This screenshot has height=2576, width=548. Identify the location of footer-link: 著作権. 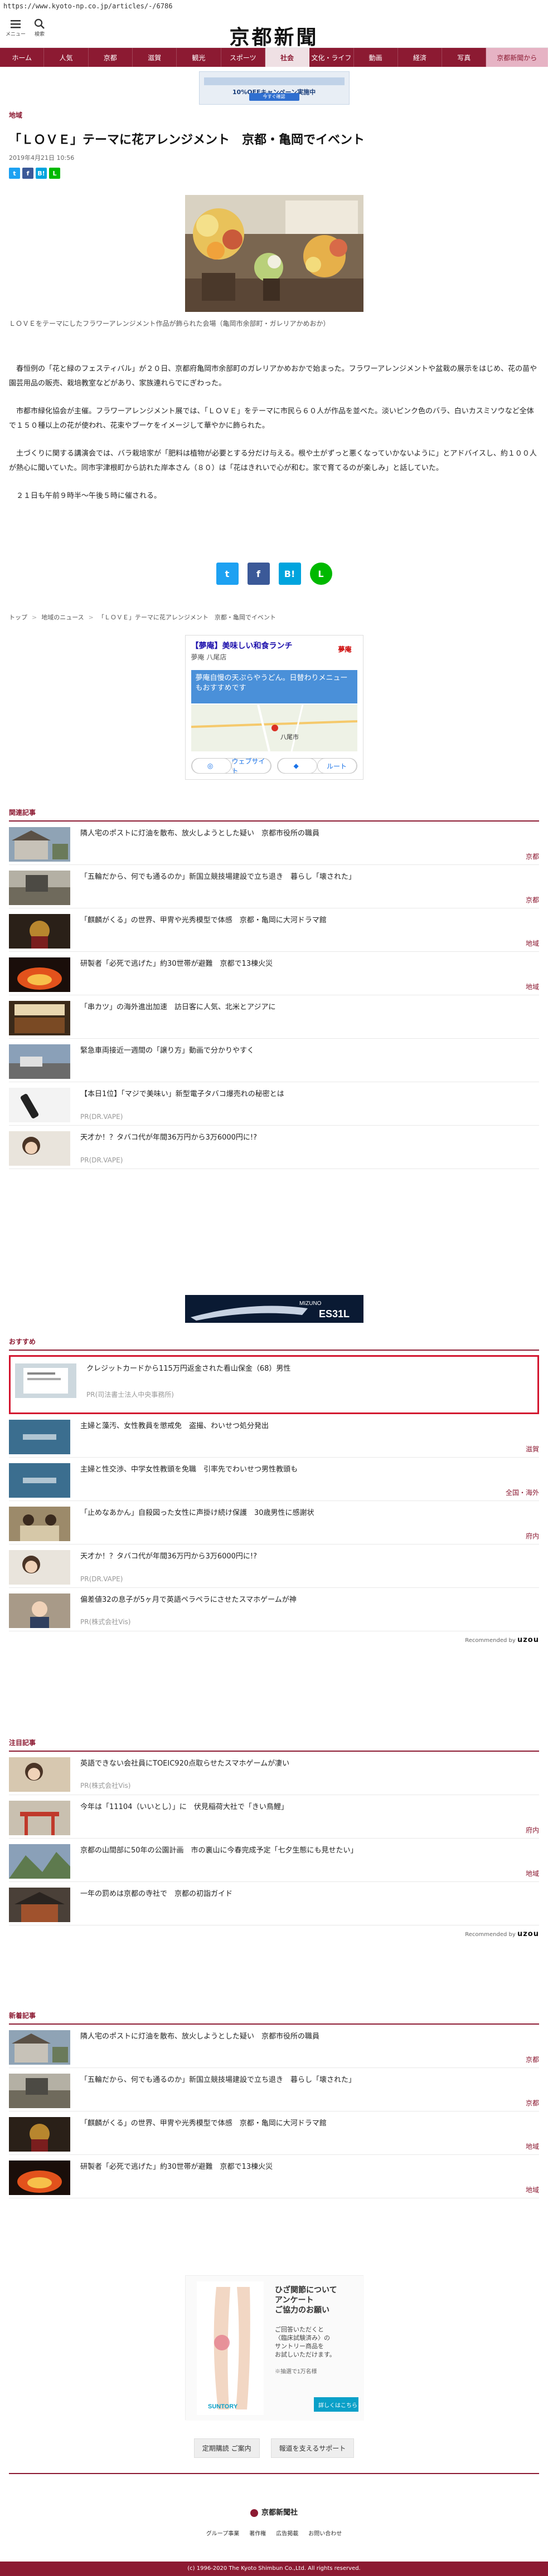
(257, 2533).